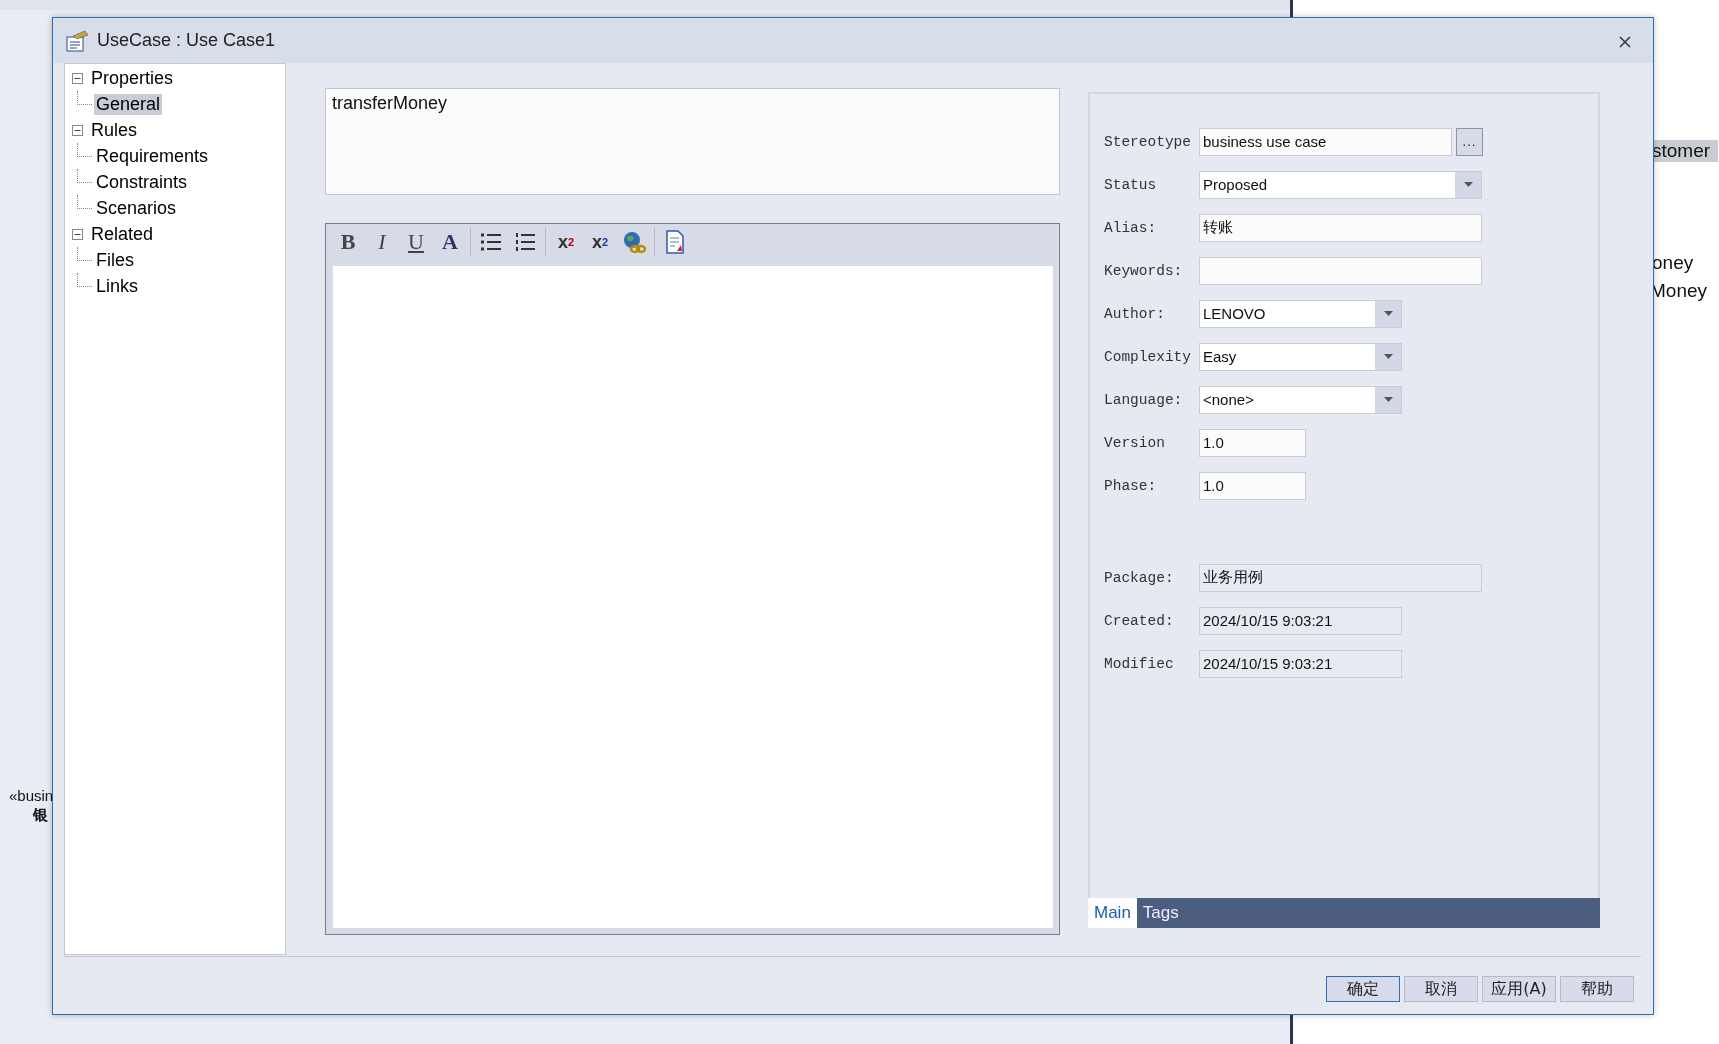  I want to click on tree-item: Related, so click(122, 234).